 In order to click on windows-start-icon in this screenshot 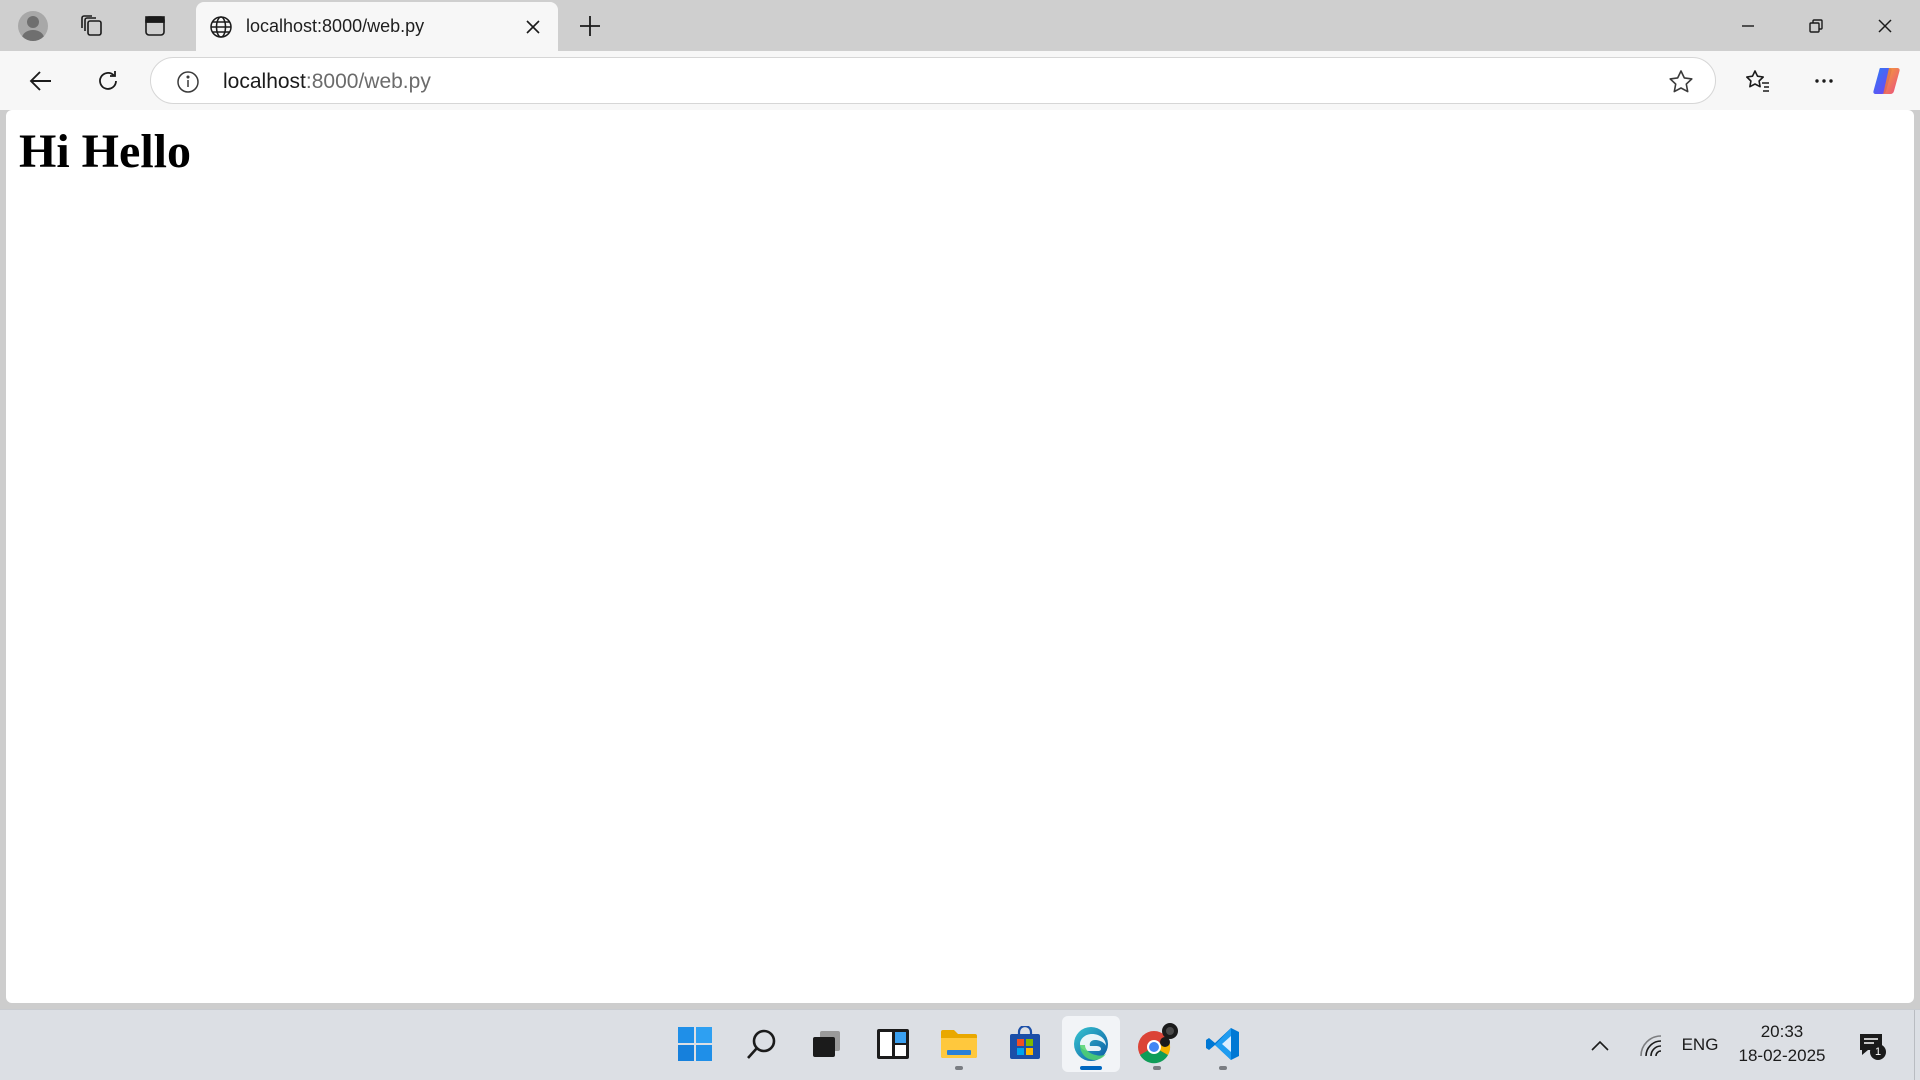, I will do `click(695, 1044)`.